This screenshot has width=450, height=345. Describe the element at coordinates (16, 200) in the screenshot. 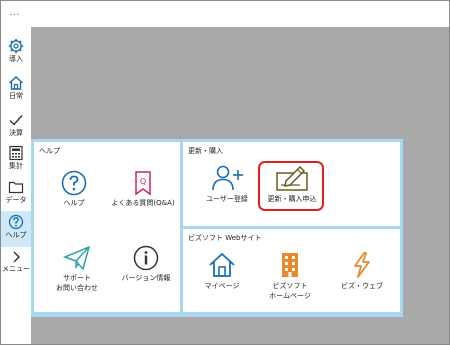

I see `sidebar-label: データ` at that location.